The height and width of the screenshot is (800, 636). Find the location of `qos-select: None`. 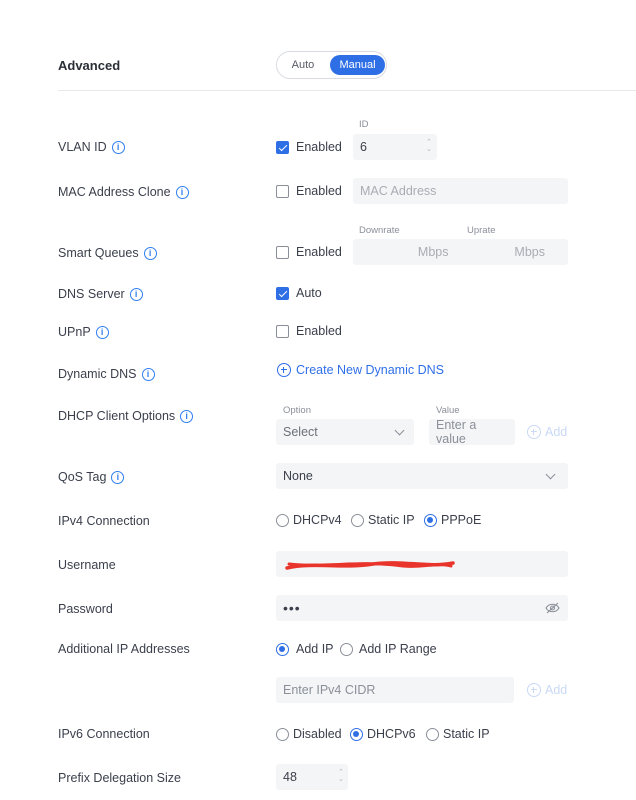

qos-select: None is located at coordinates (422, 476).